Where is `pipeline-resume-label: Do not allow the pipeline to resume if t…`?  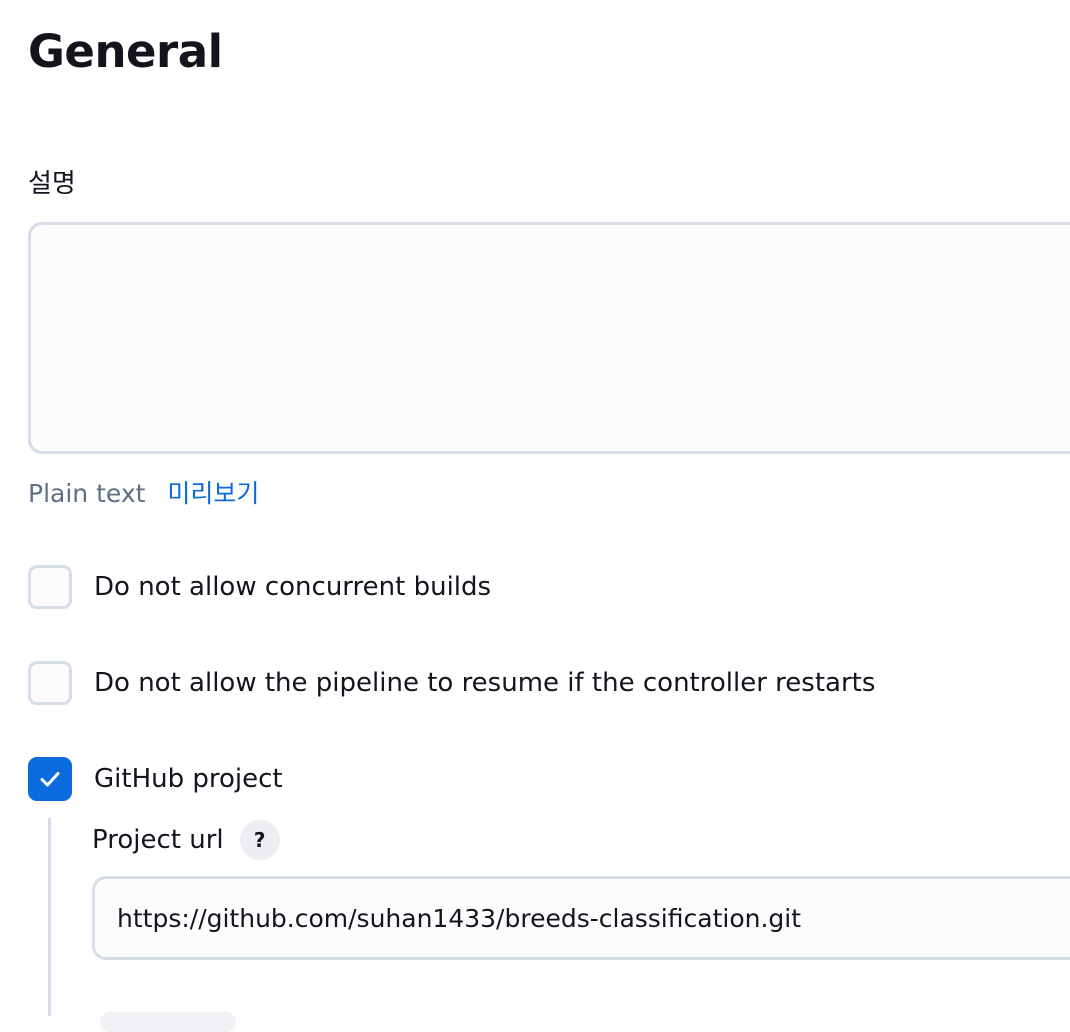
pipeline-resume-label: Do not allow the pipeline to resume if t… is located at coordinates (485, 683).